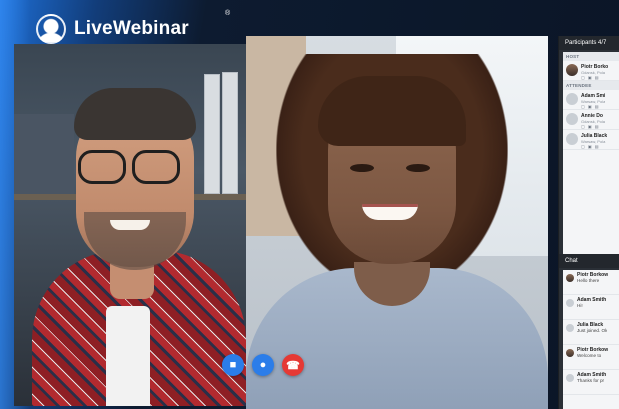  I want to click on call-controls: ■ ● ☎, so click(263, 365).